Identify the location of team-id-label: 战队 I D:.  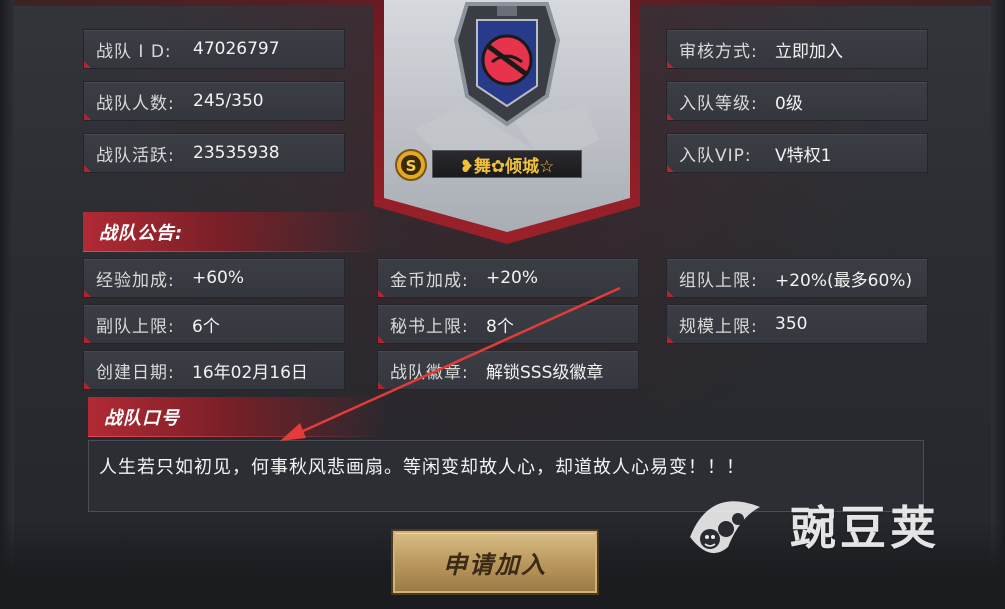
(134, 51).